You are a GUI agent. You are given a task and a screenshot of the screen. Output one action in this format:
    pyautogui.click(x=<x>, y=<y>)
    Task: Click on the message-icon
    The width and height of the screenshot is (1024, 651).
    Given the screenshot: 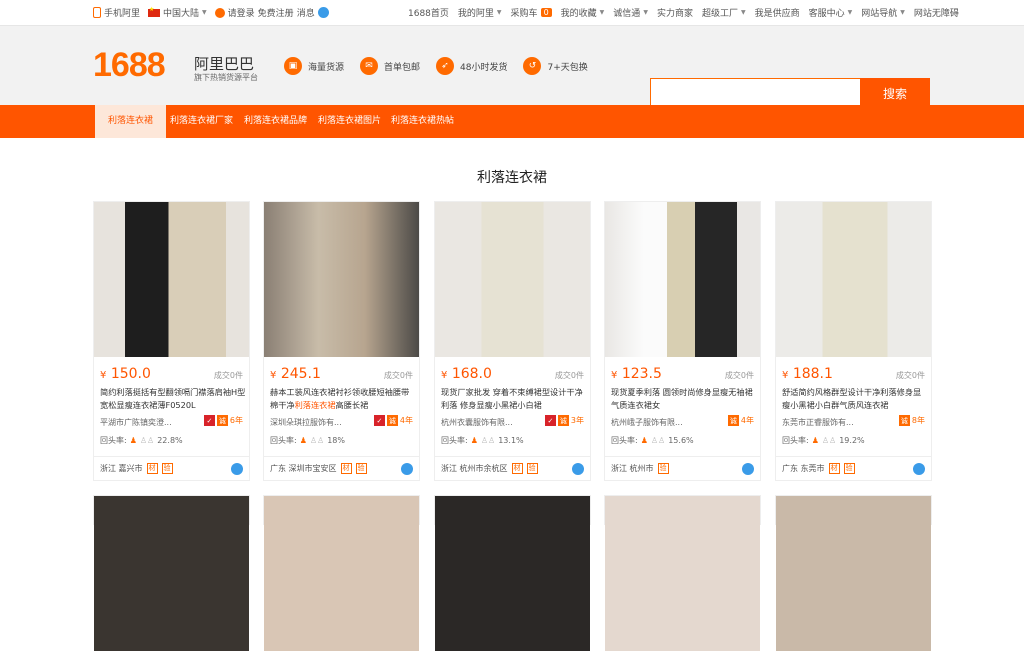 What is the action you would take?
    pyautogui.click(x=323, y=12)
    